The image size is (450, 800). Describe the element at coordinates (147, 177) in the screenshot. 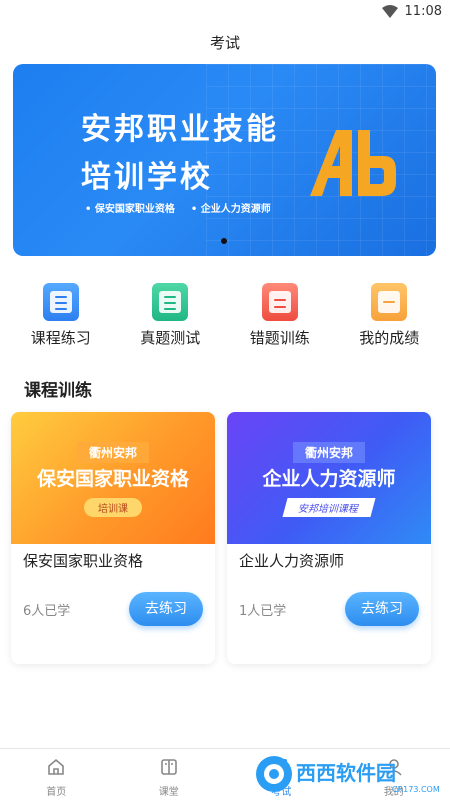

I see `banner-title-line2: 培训学校` at that location.